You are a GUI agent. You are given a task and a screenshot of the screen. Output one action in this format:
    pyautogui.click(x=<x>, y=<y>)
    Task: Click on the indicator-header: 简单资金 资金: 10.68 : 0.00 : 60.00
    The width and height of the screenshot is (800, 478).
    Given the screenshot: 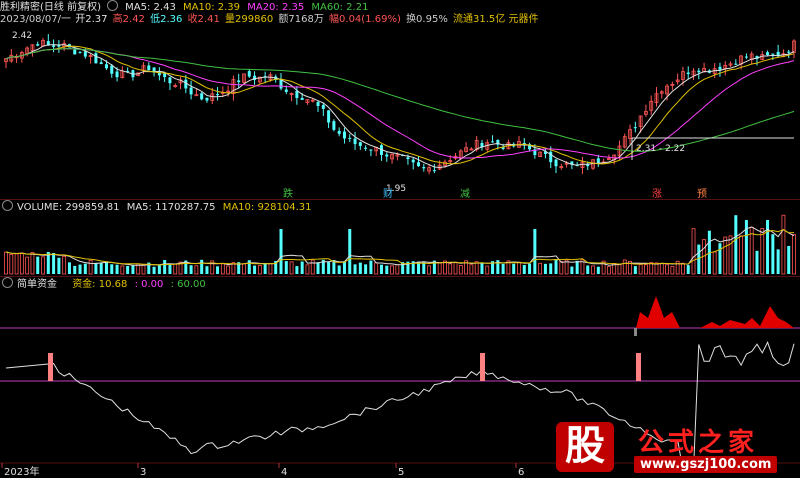 What is the action you would take?
    pyautogui.click(x=105, y=284)
    